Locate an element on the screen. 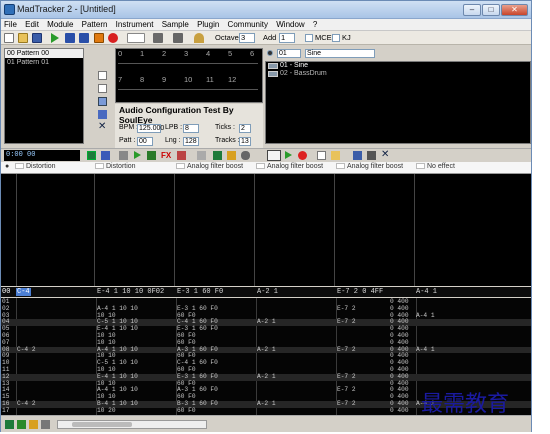 The image size is (550, 434). menu-file: File is located at coordinates (10, 25).